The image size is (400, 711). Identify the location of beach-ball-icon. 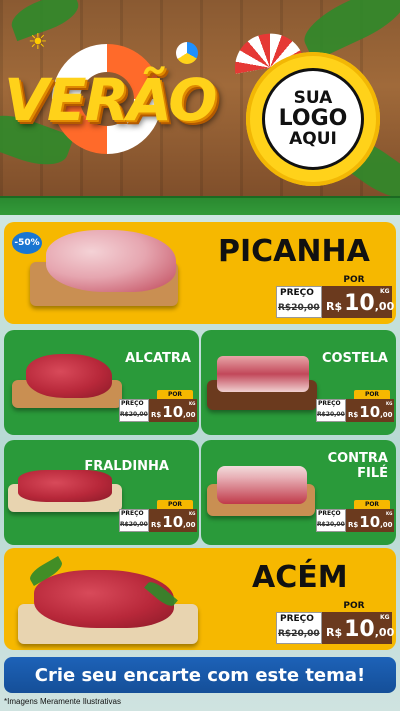
(187, 53).